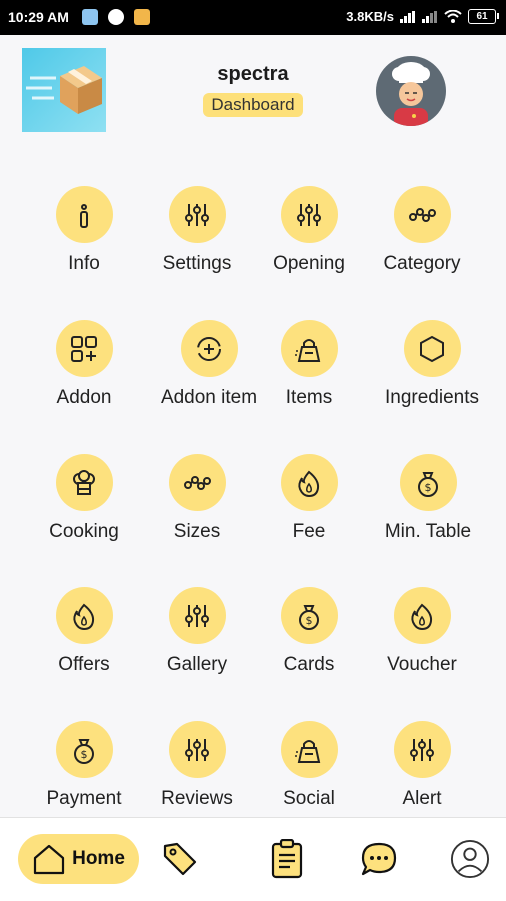 This screenshot has width=506, height=901. Describe the element at coordinates (309, 263) in the screenshot. I see `menu-item-label: Opening` at that location.